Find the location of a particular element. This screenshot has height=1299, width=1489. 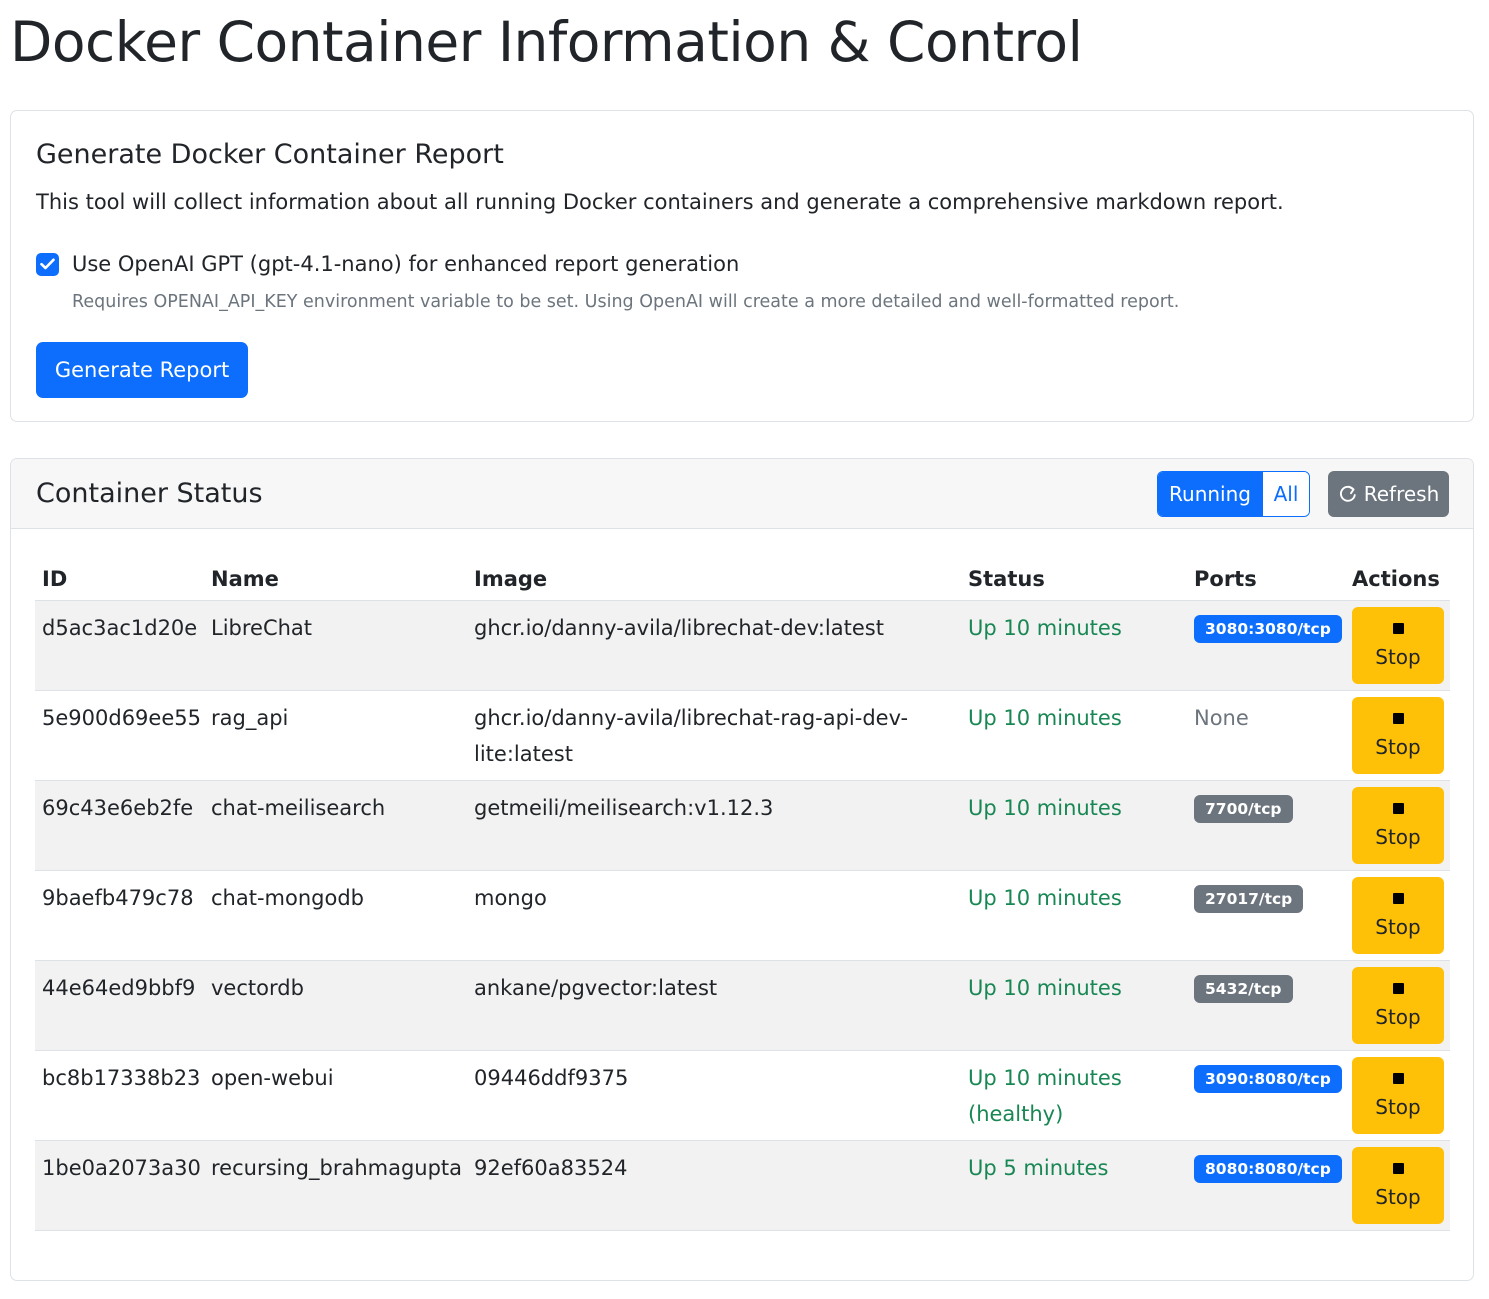

image-line: getmeili/meilisearch:v1.12.3 is located at coordinates (624, 808).